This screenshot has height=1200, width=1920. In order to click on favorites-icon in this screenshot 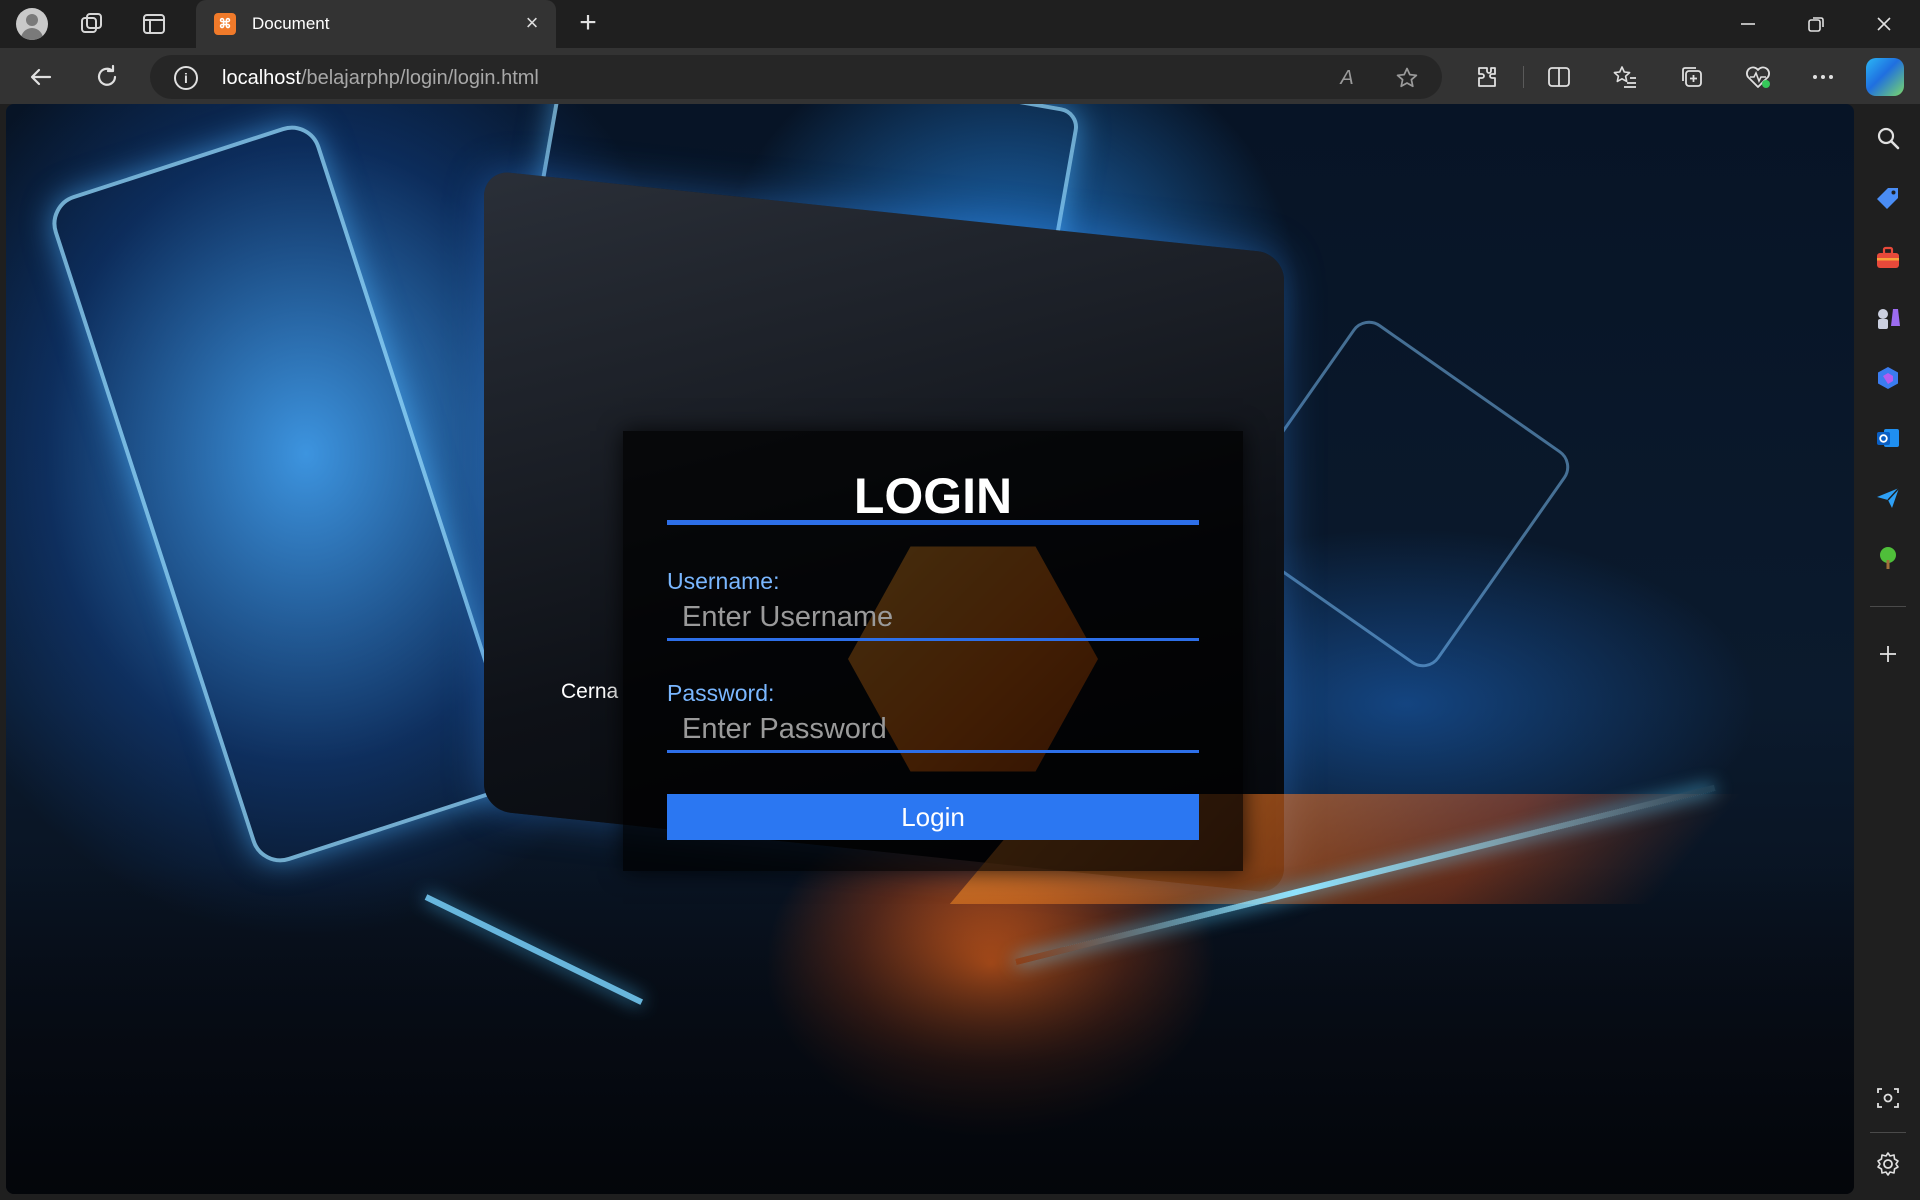, I will do `click(1625, 77)`.